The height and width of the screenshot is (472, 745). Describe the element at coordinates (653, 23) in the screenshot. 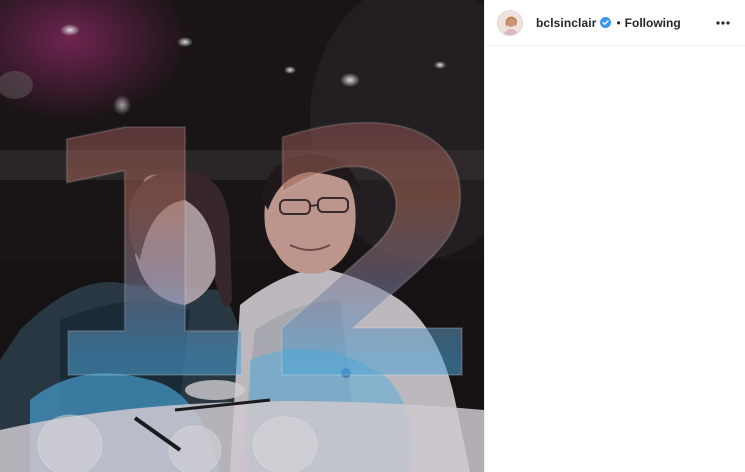

I see `following-button: Following` at that location.